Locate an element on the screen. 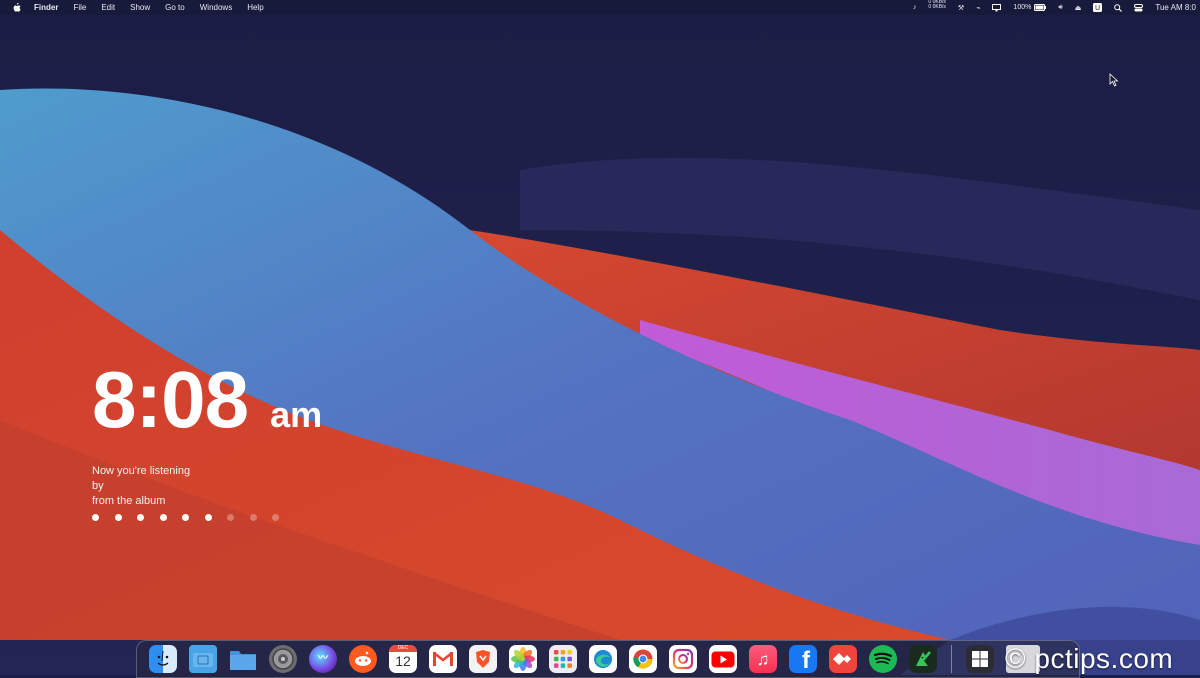  eject-icon: ⏏ is located at coordinates (1078, 7).